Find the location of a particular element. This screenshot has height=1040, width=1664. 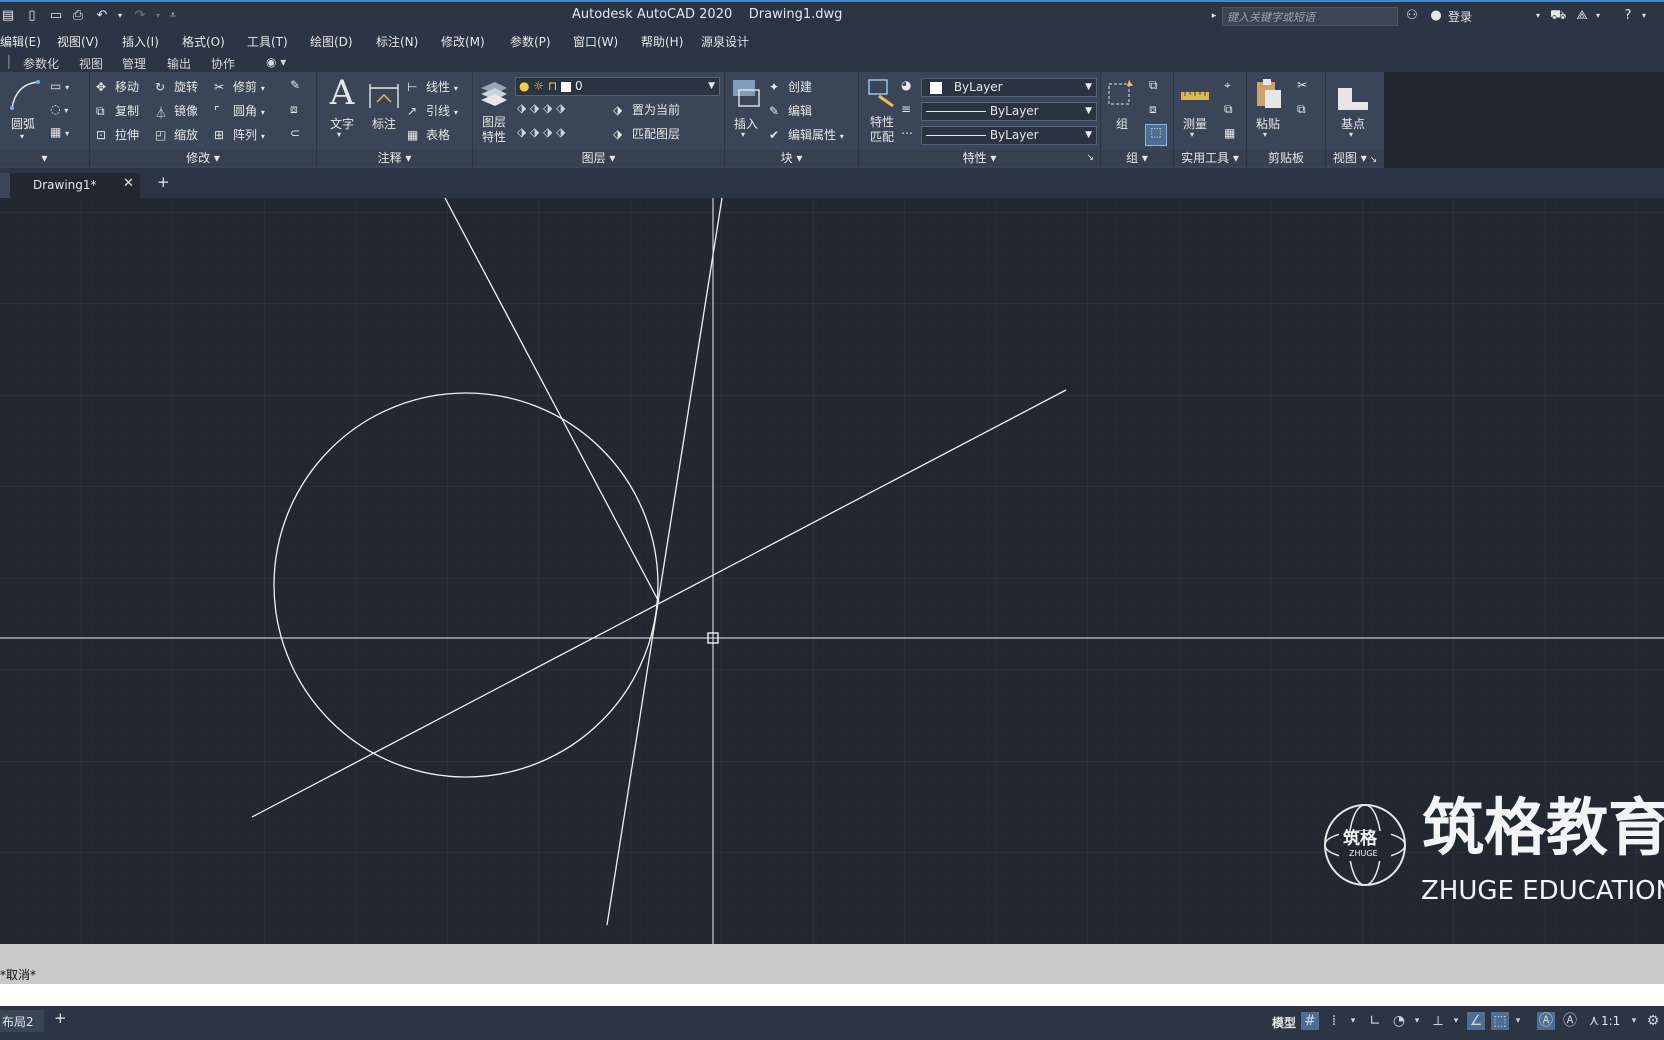

layer-properties-button: 图层 特性 is located at coordinates (494, 130).